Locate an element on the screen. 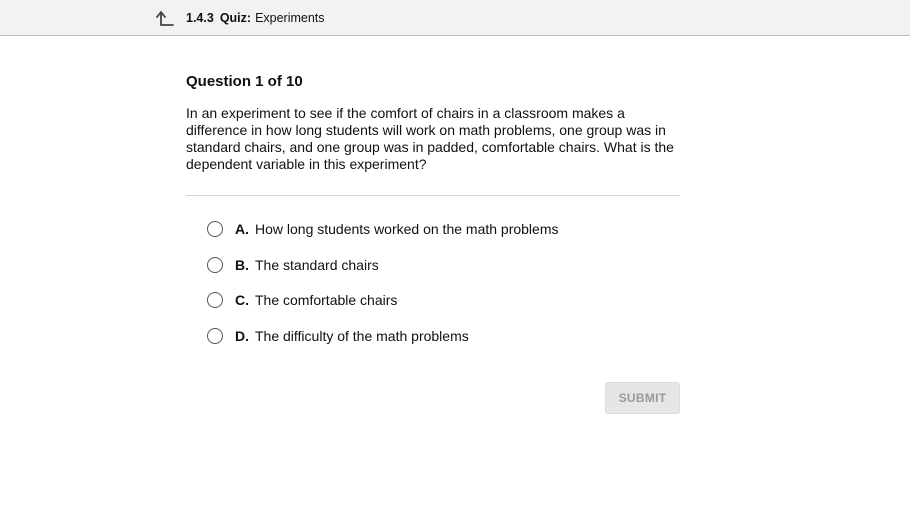 The image size is (910, 511). radio-button-a is located at coordinates (215, 229).